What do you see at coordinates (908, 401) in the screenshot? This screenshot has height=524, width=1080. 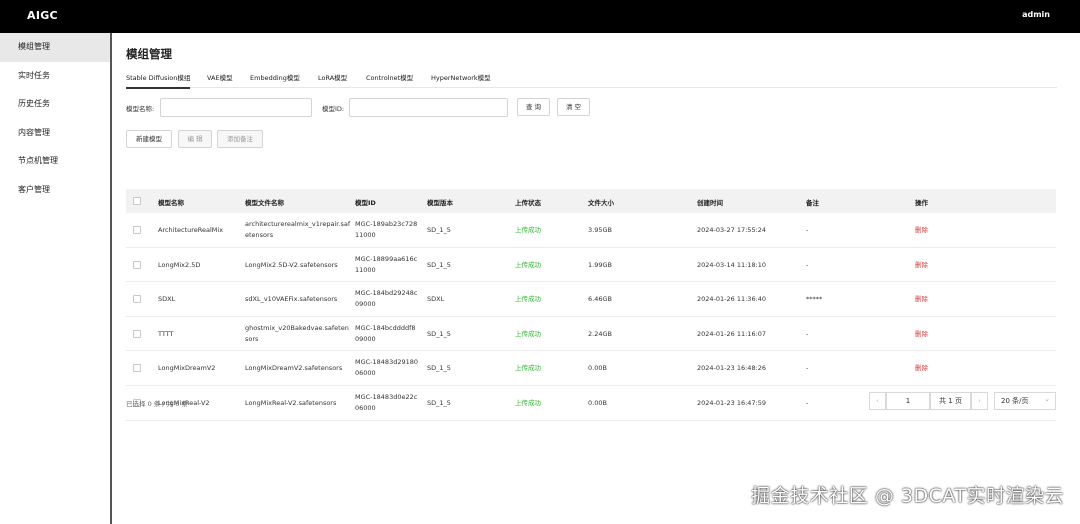 I see `page-number-input` at bounding box center [908, 401].